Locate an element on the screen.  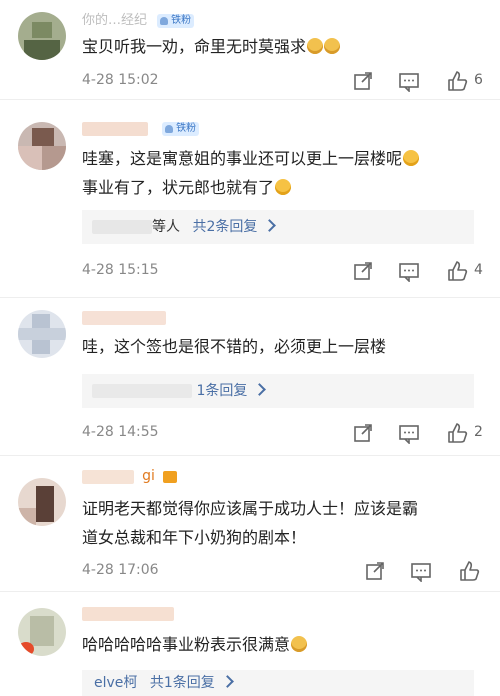
username-text: gi is located at coordinates (148, 476).